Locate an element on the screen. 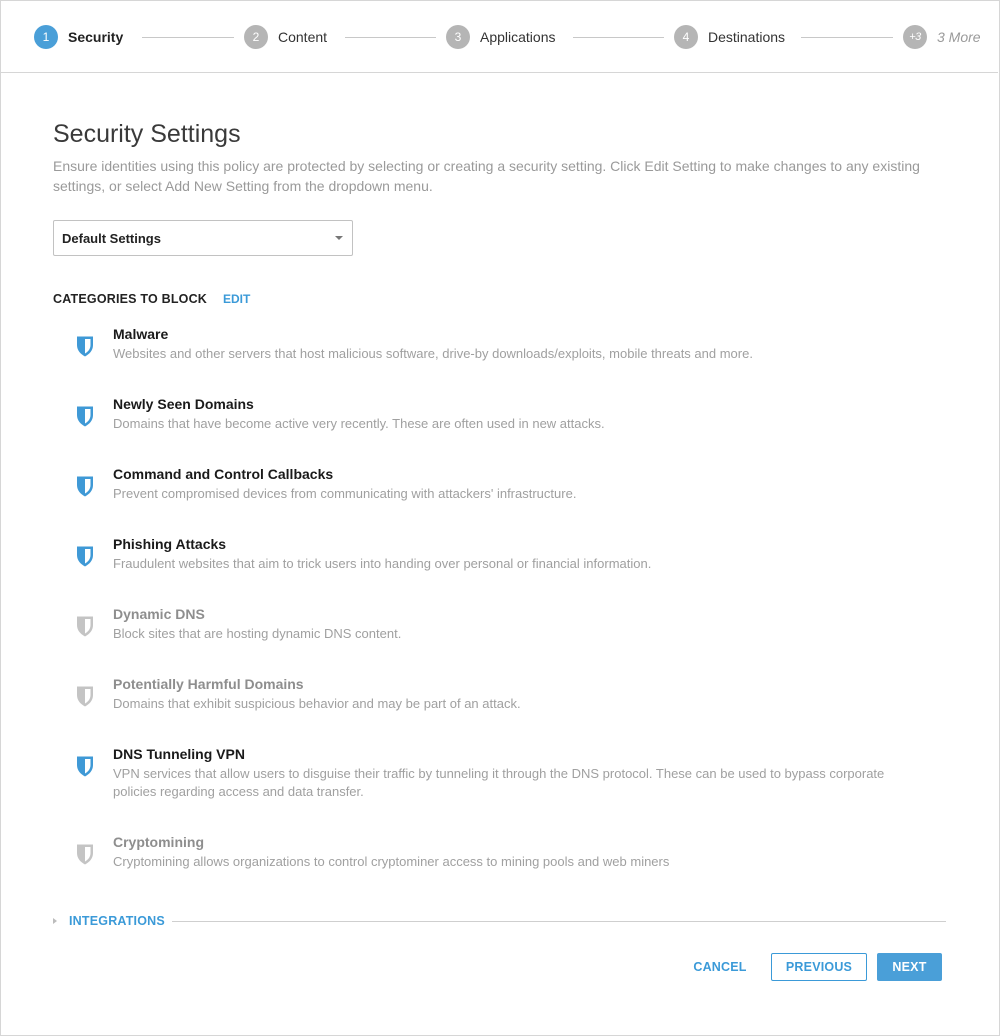  previous-button: PREVIOUS is located at coordinates (819, 967).